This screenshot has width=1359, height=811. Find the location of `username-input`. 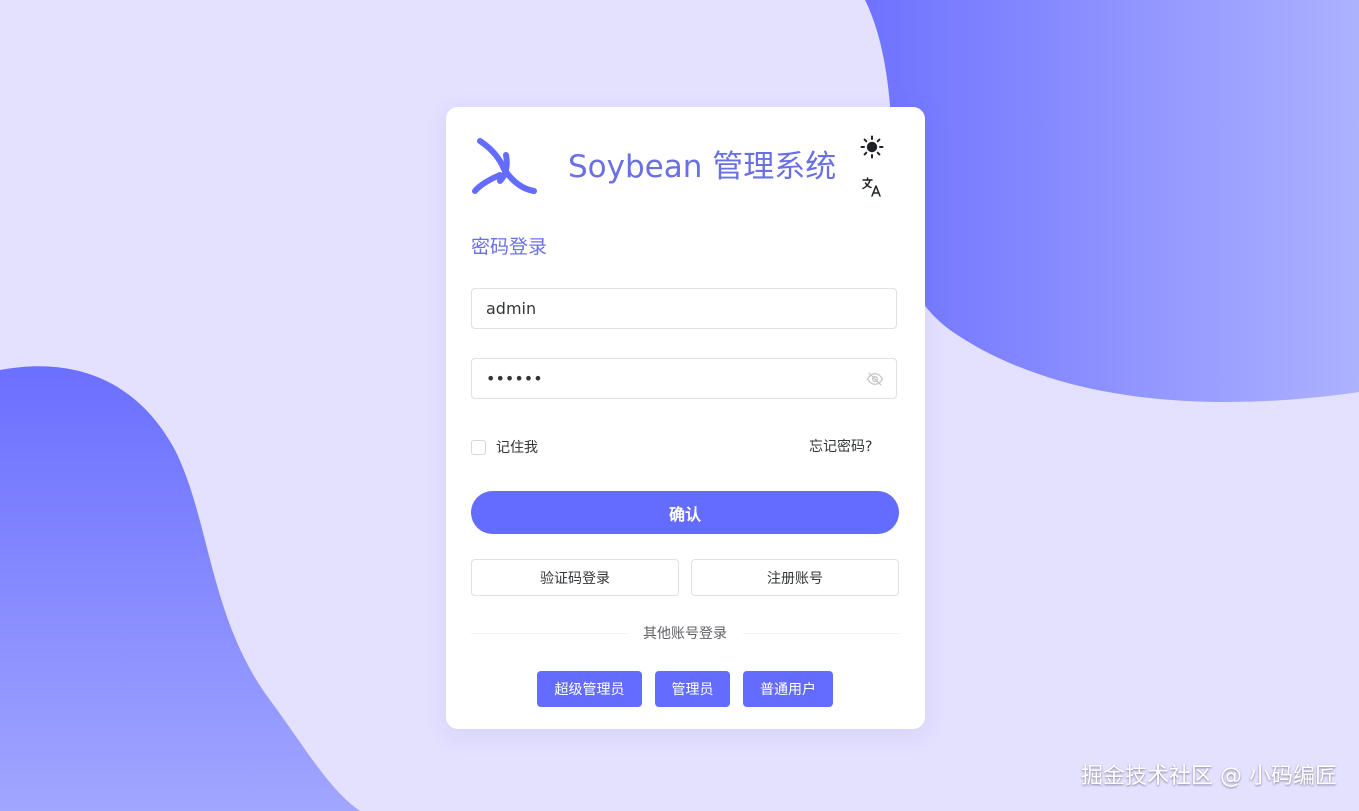

username-input is located at coordinates (671, 308).